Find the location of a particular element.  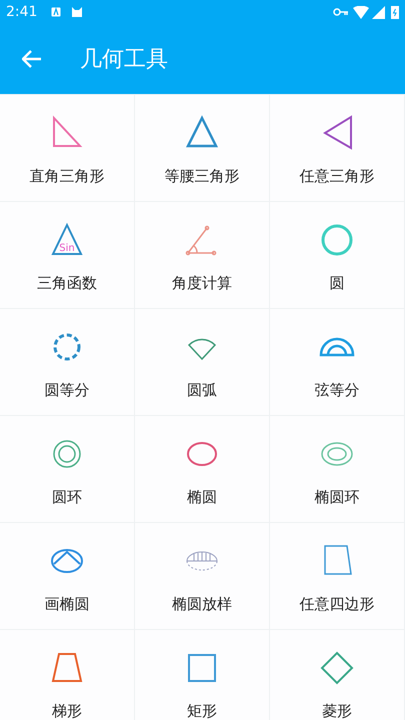

app-title: 几何工具 is located at coordinates (124, 60).